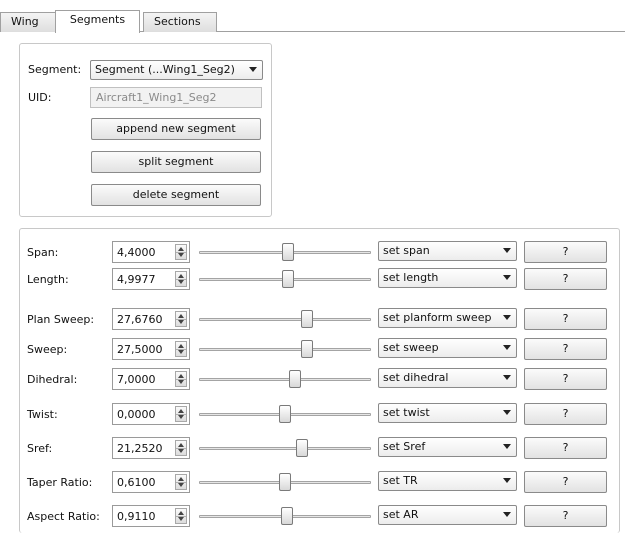 Image resolution: width=625 pixels, height=537 pixels. Describe the element at coordinates (151, 516) in the screenshot. I see `parameter-spinbox: 0,9110` at that location.